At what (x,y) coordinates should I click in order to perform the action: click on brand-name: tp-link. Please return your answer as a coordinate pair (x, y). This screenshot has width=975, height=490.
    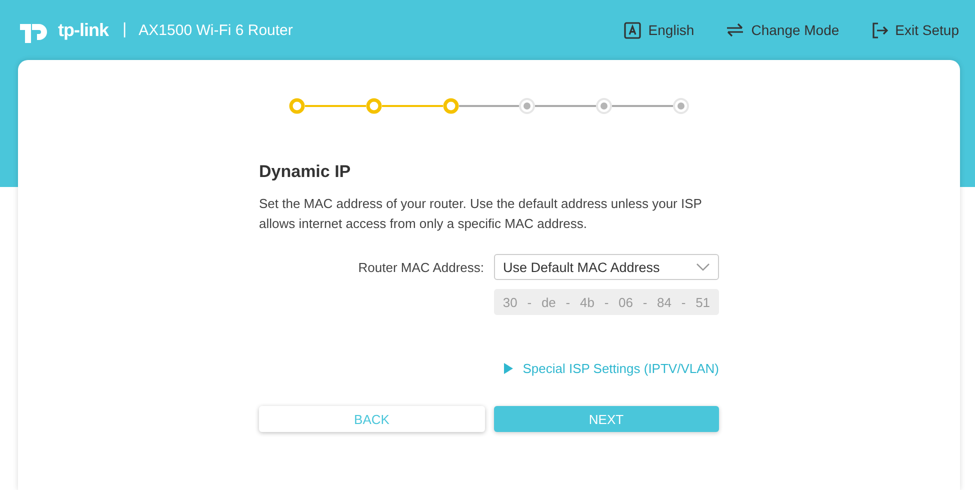
    Looking at the image, I should click on (83, 30).